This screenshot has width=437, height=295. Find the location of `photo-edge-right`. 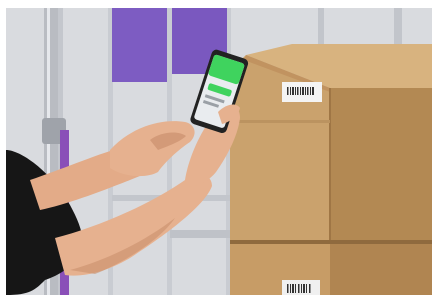

photo-edge-right is located at coordinates (434, 147).